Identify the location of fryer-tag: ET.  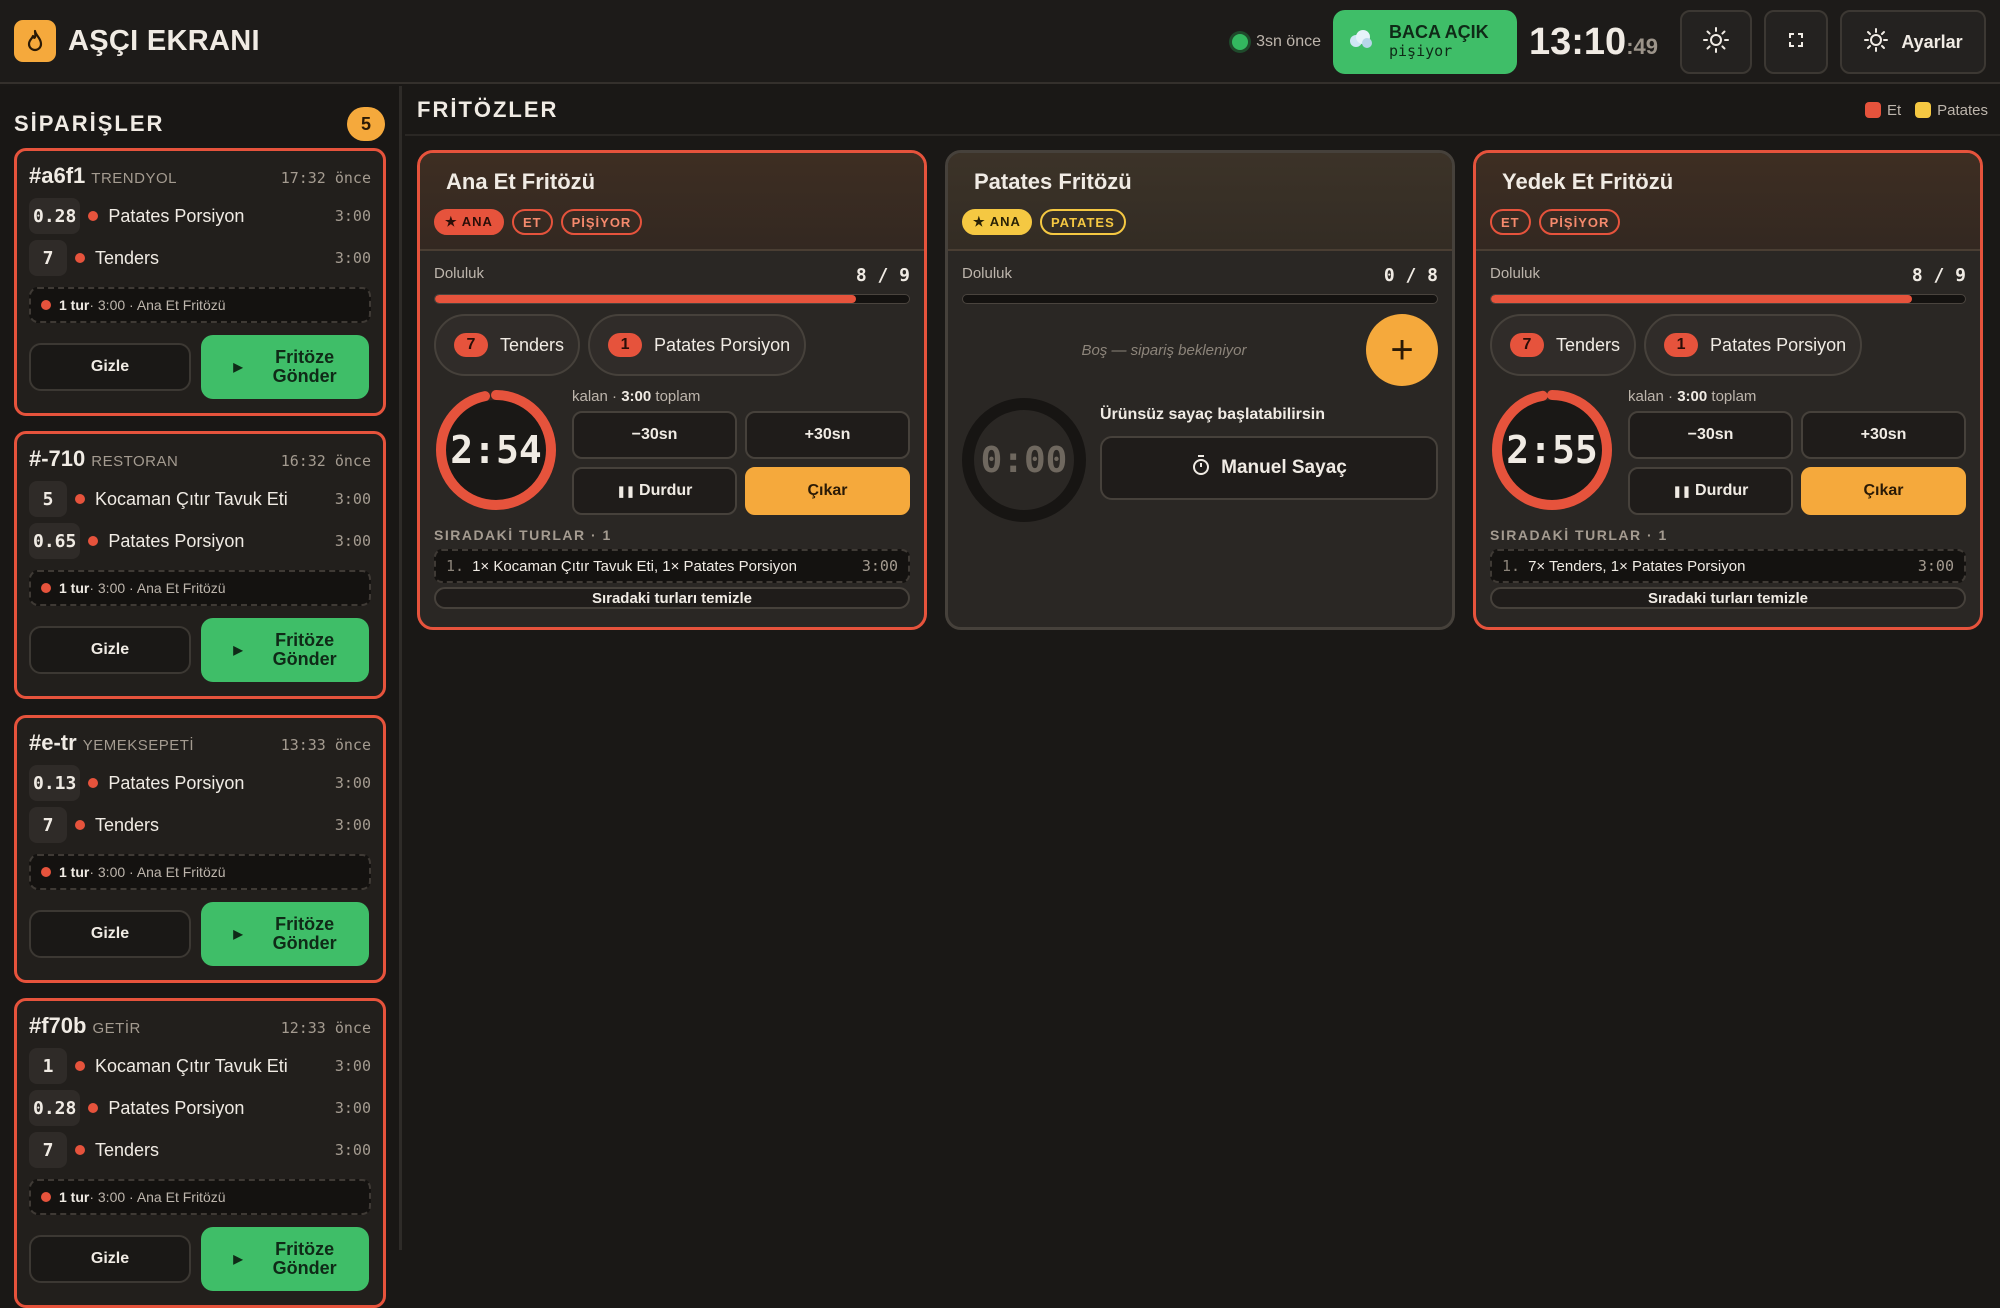
(532, 222).